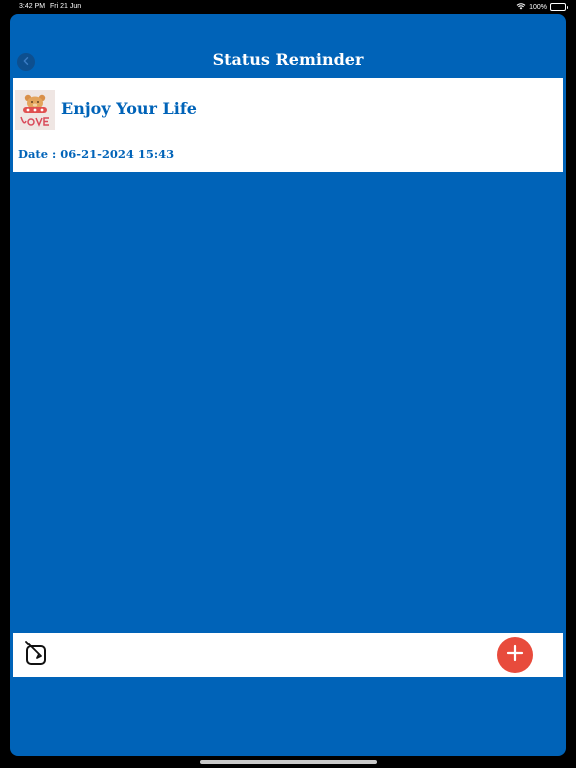 The height and width of the screenshot is (768, 576). Describe the element at coordinates (96, 154) in the screenshot. I see `reminder-date: Date : 06-21-2024 15:43` at that location.